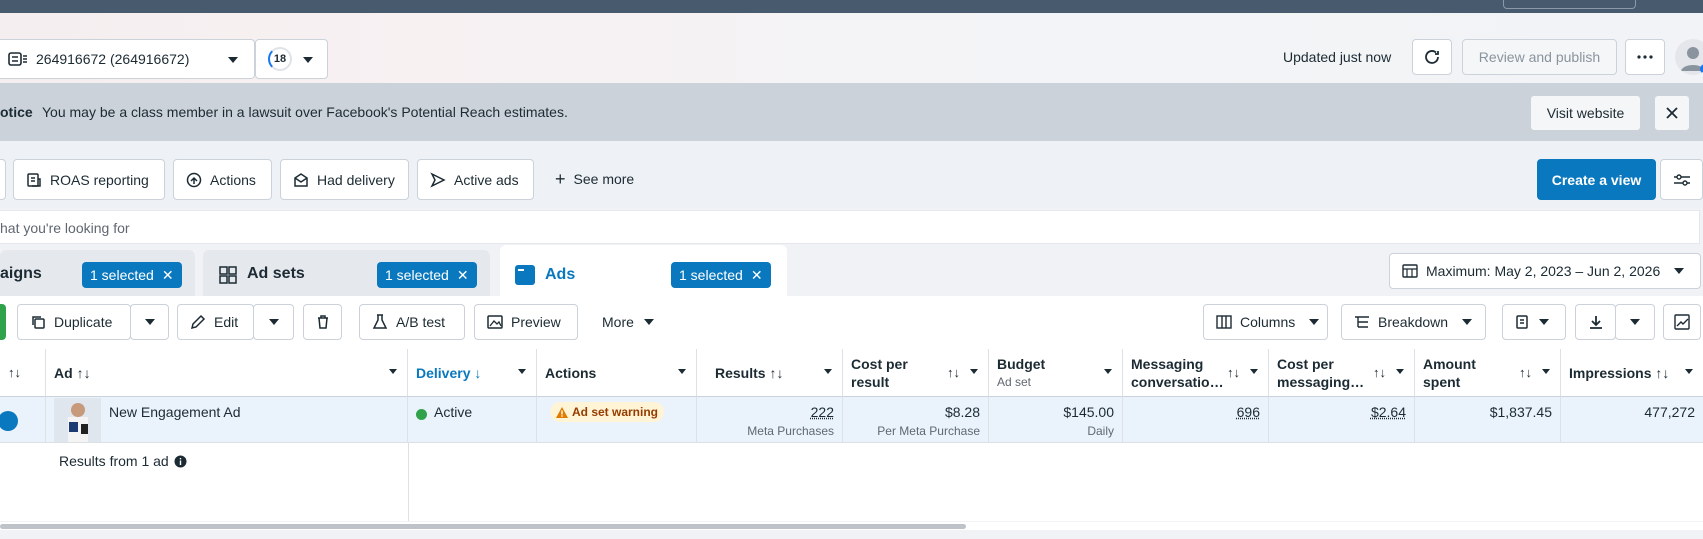 The height and width of the screenshot is (539, 1703). I want to click on column-header-impressions: Impressions ↑↓, so click(1632, 373).